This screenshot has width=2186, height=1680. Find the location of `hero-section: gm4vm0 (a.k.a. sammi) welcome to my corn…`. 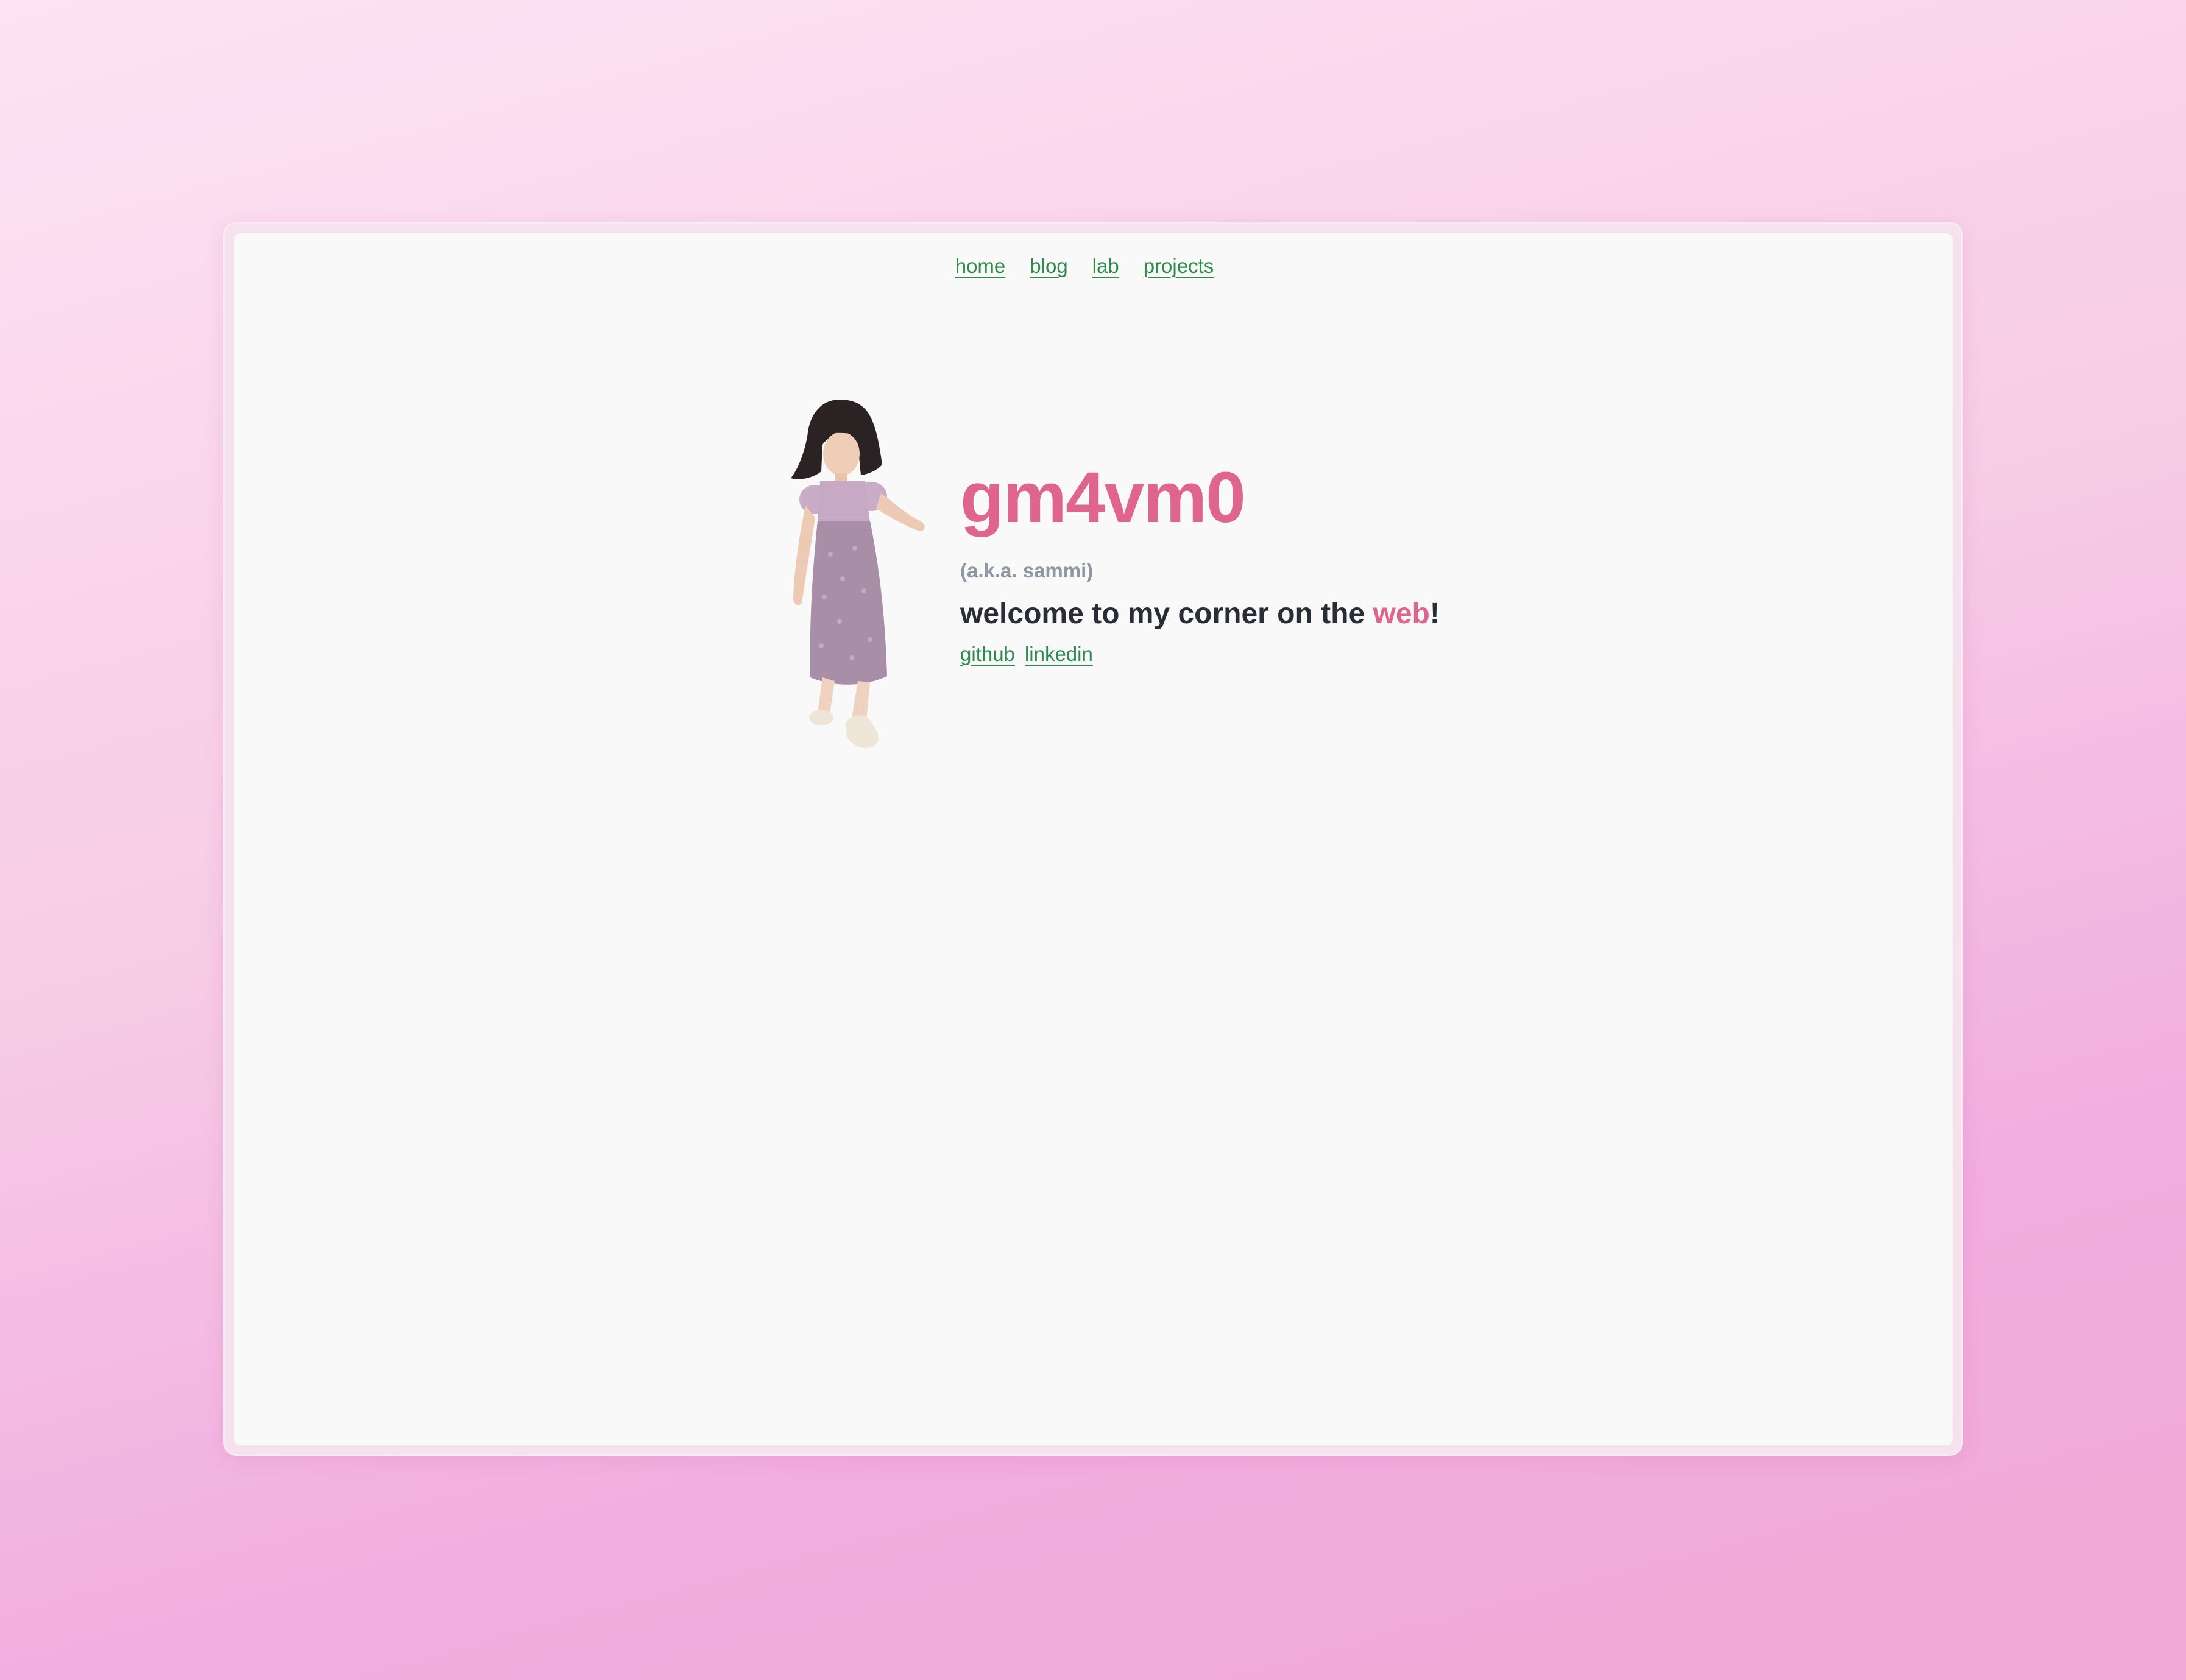

hero-section: gm4vm0 (a.k.a. sammi) welcome to my corn… is located at coordinates (1200, 564).